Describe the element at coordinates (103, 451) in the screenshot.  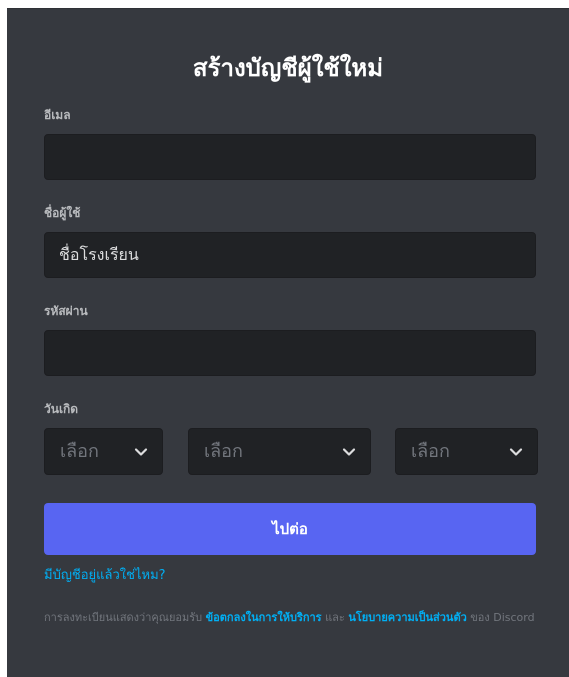
I see `month-select: เลือก` at that location.